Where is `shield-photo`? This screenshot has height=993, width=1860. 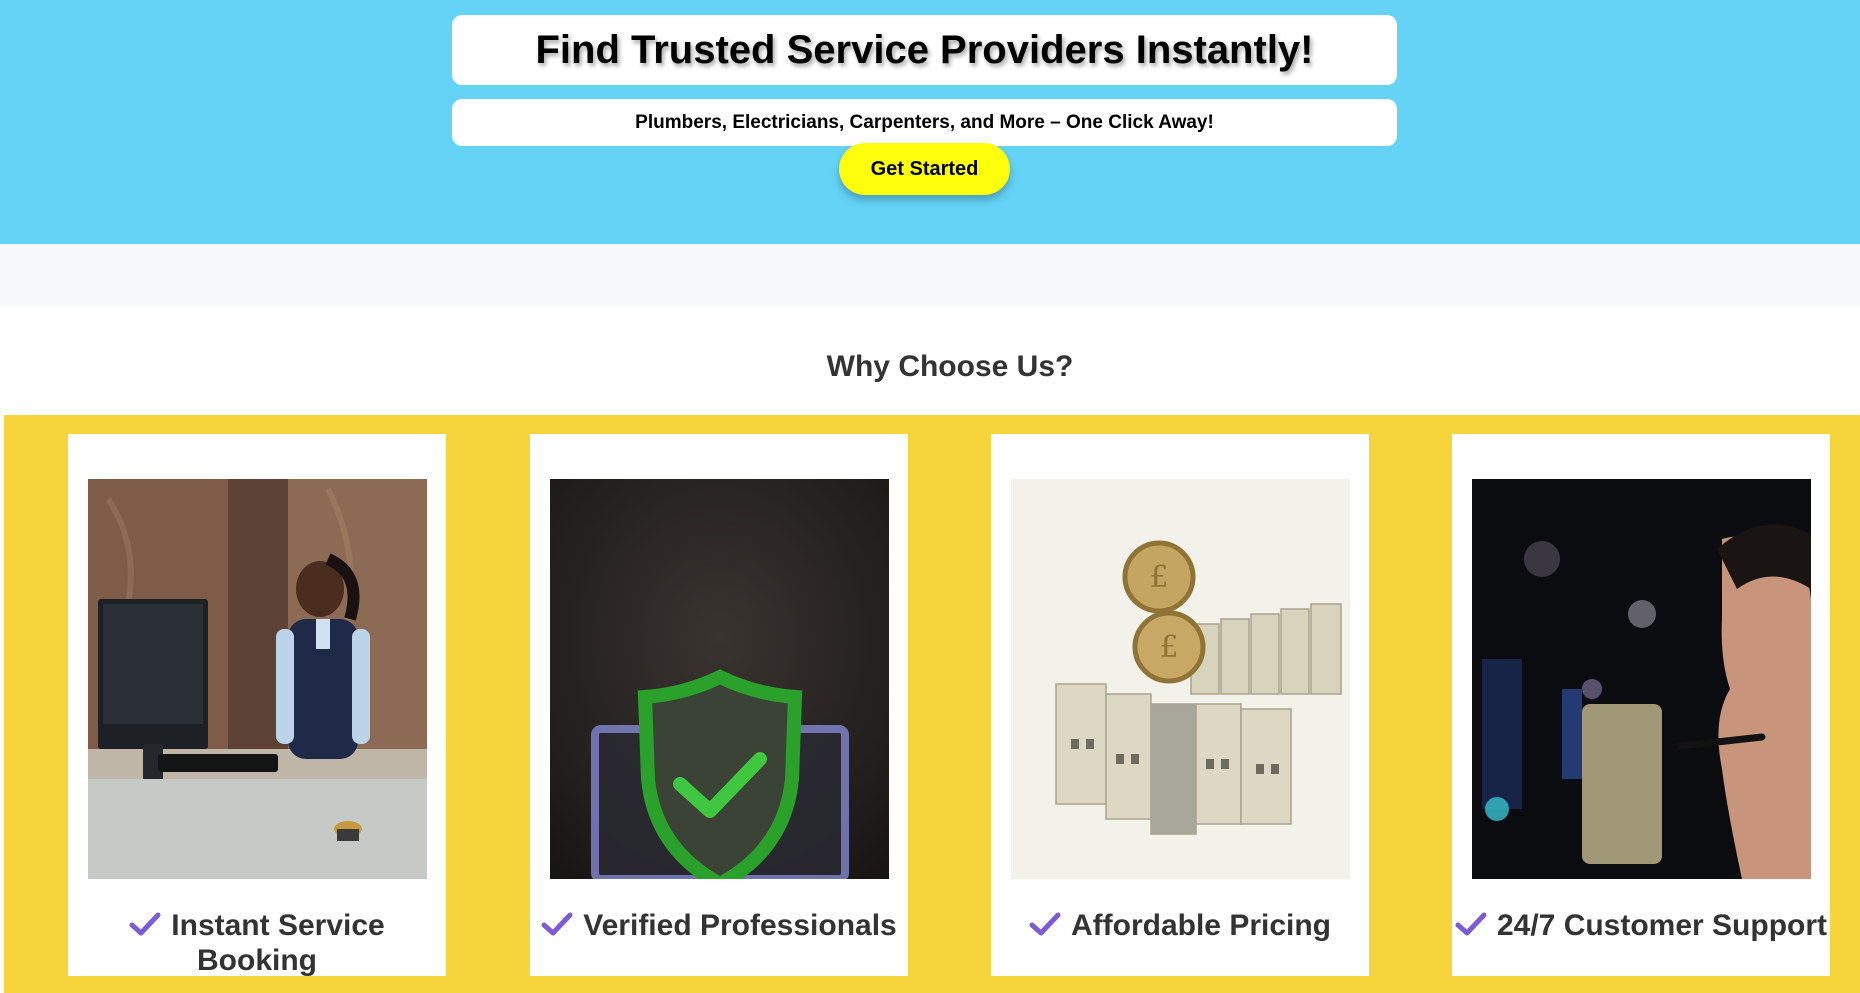 shield-photo is located at coordinates (719, 679).